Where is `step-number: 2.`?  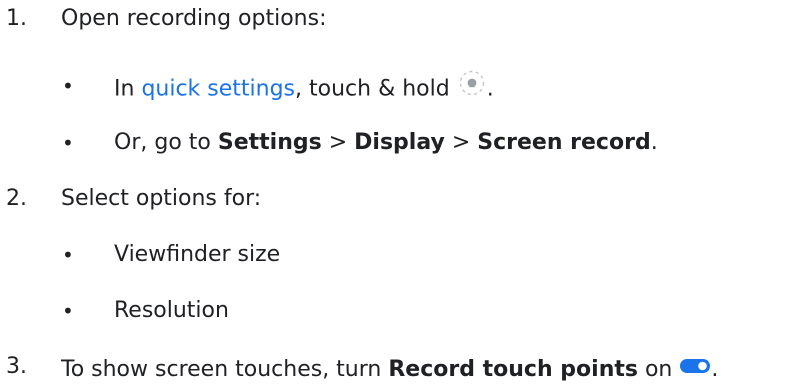
step-number: 2. is located at coordinates (16, 198).